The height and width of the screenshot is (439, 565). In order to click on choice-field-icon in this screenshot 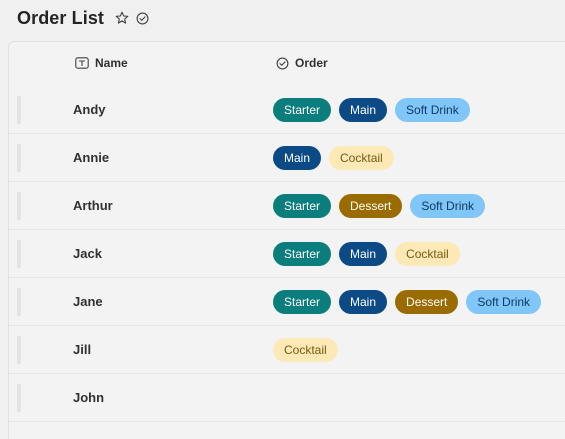, I will do `click(282, 63)`.